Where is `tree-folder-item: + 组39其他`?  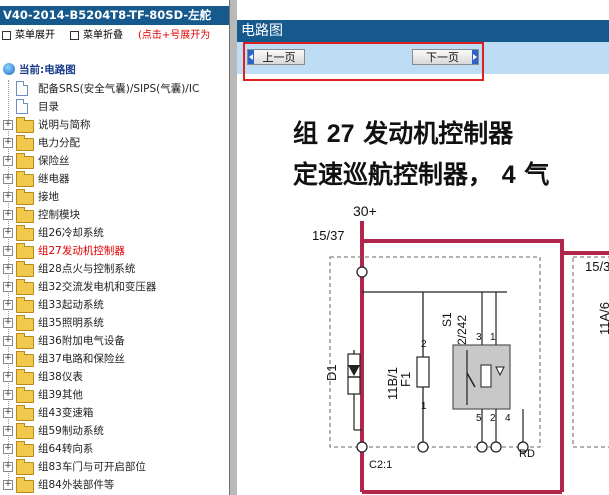 tree-folder-item: + 组39其他 is located at coordinates (114, 395).